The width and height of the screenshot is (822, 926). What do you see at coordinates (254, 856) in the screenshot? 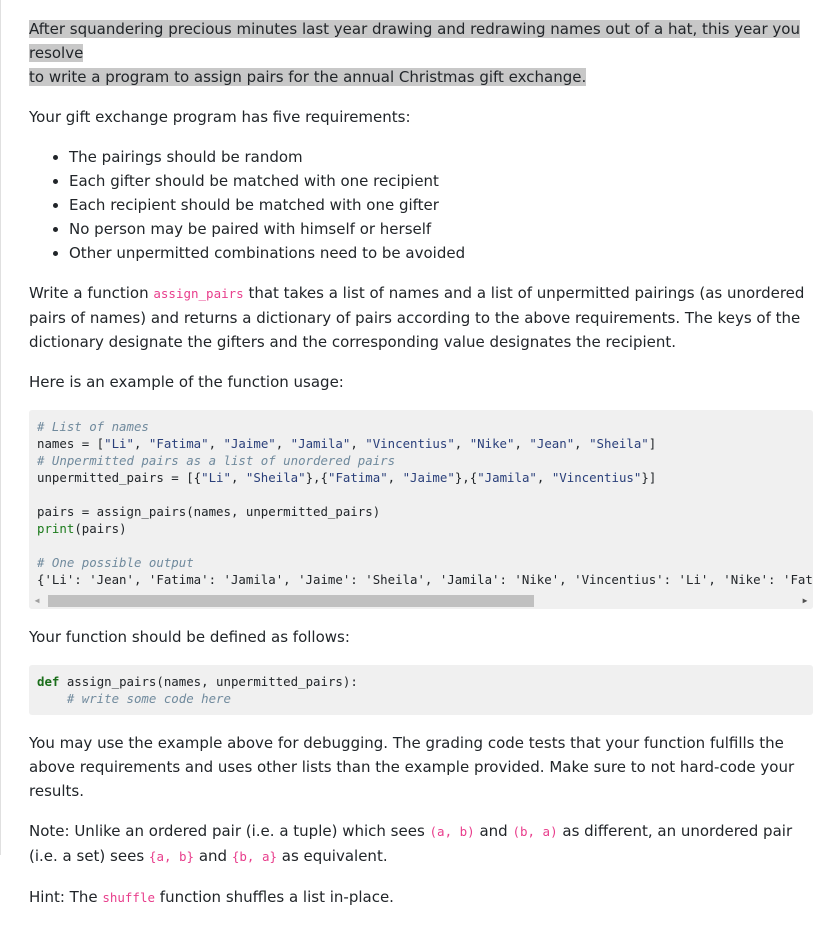
I see `inline-code: {b, a}` at bounding box center [254, 856].